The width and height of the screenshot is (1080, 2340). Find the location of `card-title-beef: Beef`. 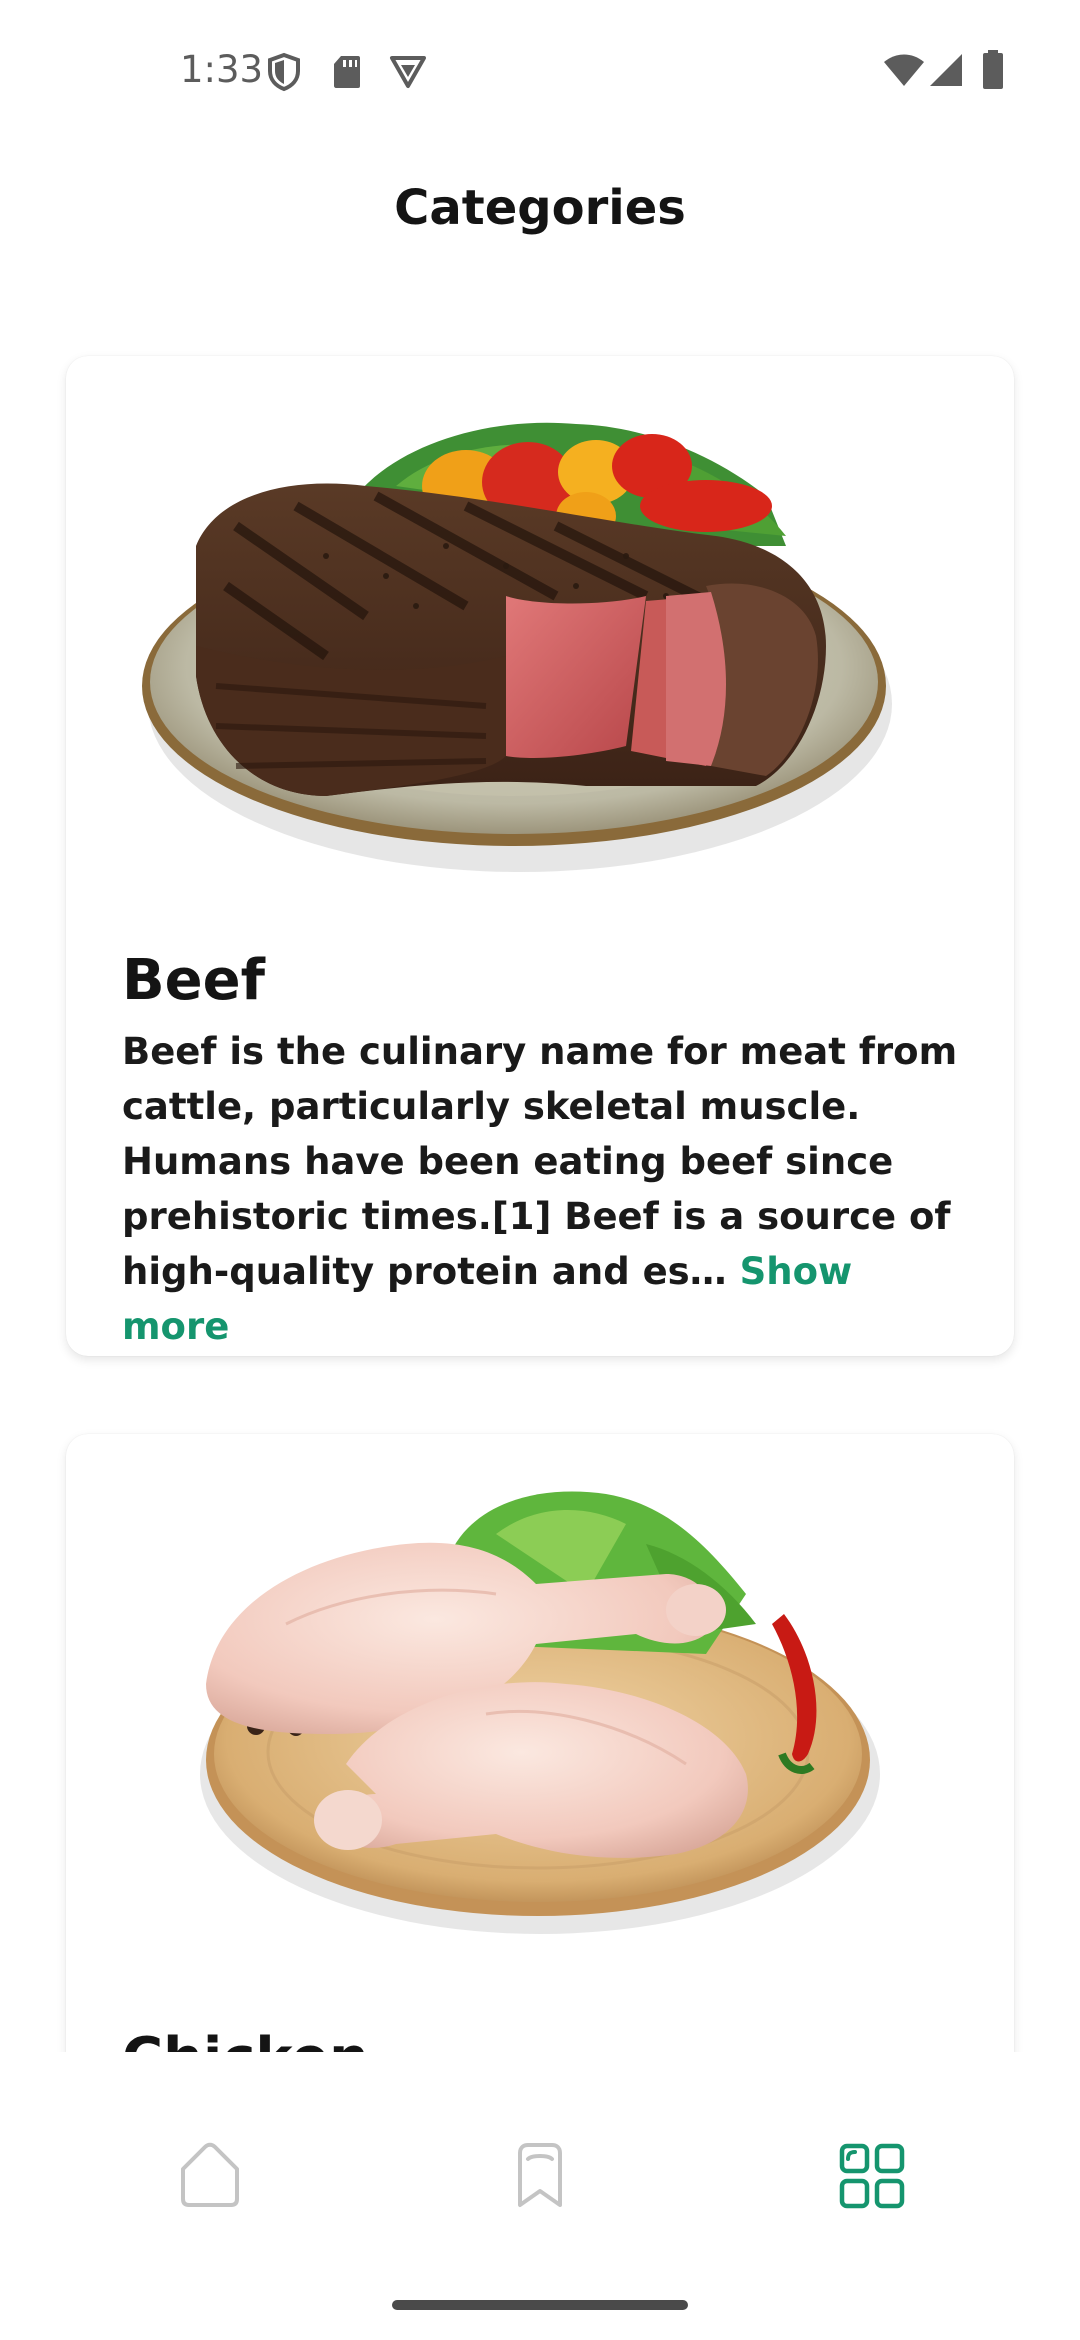

card-title-beef: Beef is located at coordinates (194, 980).